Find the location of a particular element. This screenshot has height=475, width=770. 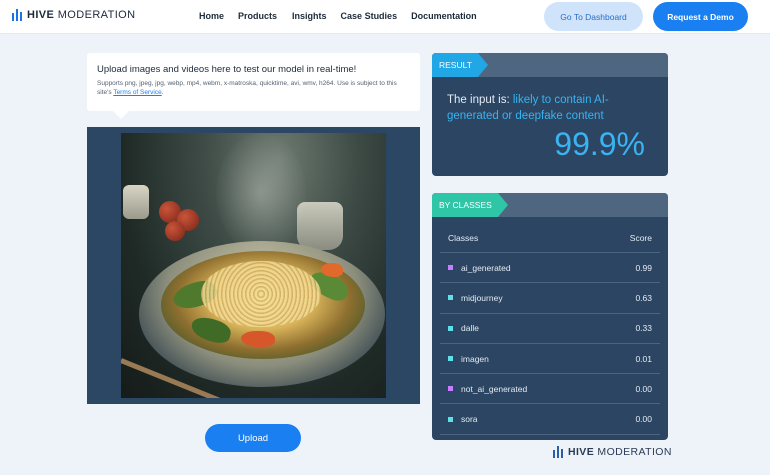

class-name: midjourney is located at coordinates (482, 297).